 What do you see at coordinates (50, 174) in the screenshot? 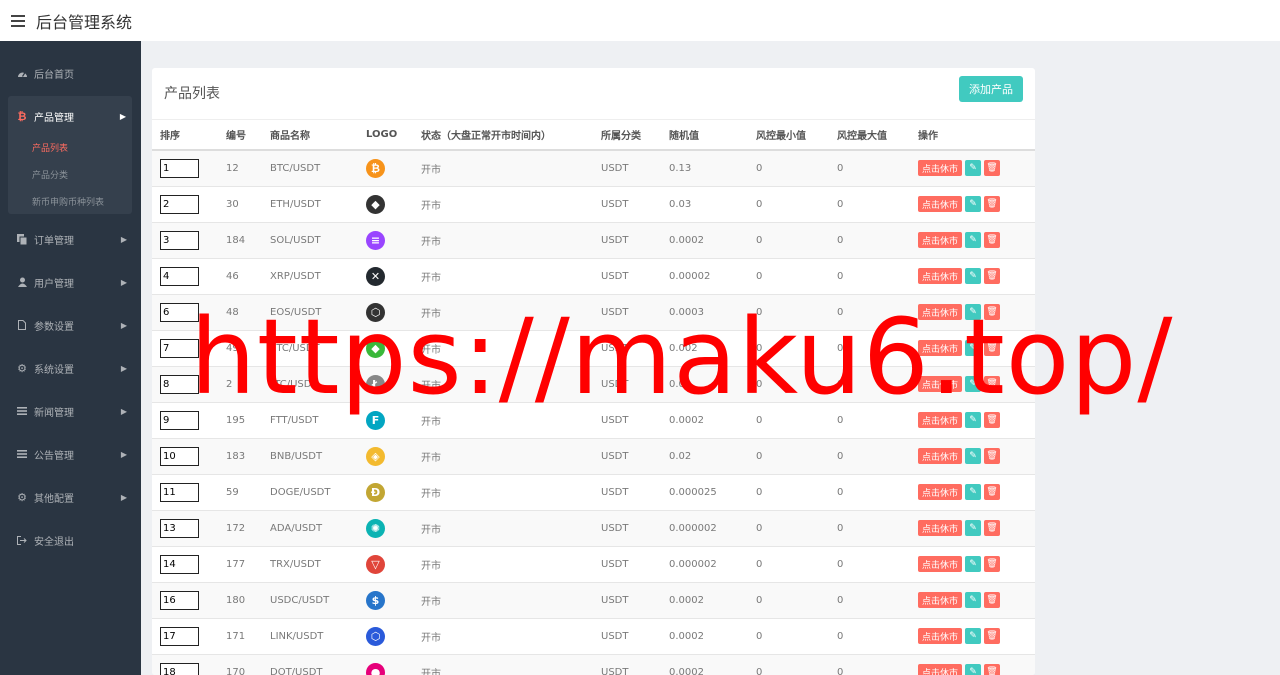
I see `sidebar-subitem-product-category: 产品分类` at bounding box center [50, 174].